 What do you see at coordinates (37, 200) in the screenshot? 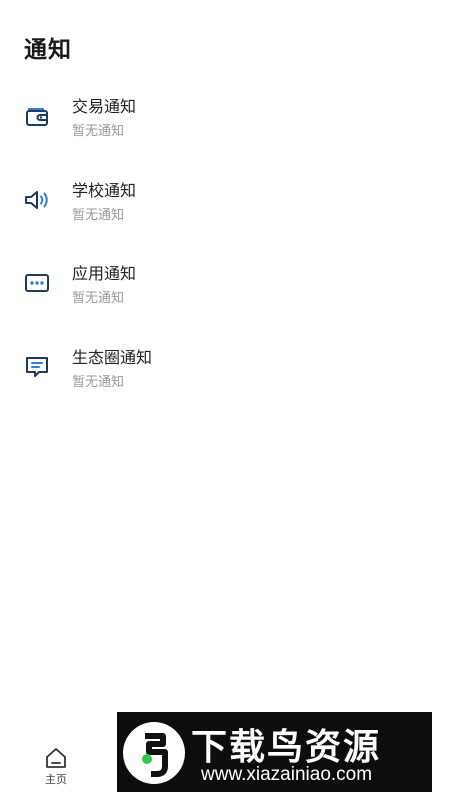
I see `speaker-icon` at bounding box center [37, 200].